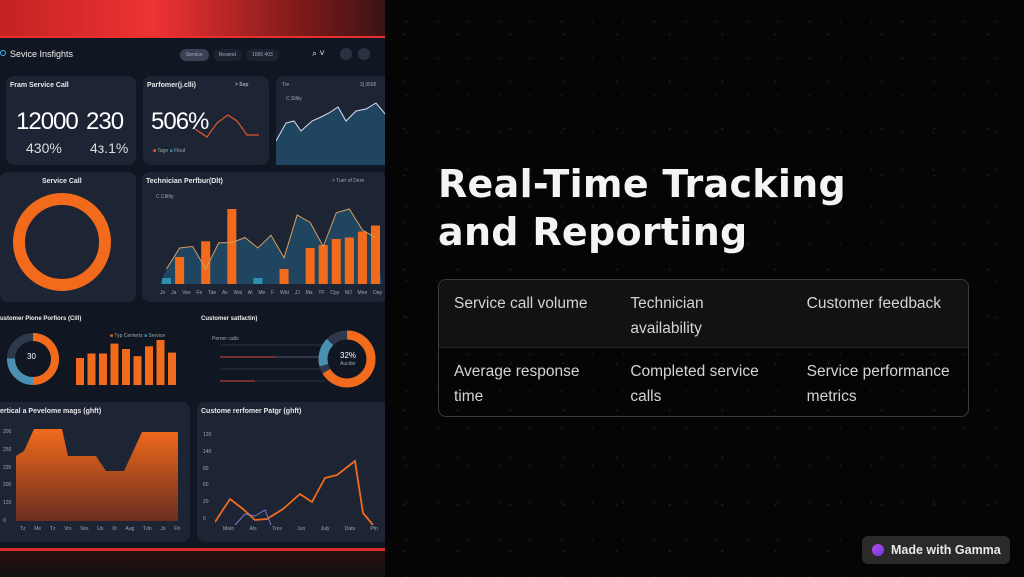  Describe the element at coordinates (694, 384) in the screenshot. I see `table-cell: Completed service calls` at that location.